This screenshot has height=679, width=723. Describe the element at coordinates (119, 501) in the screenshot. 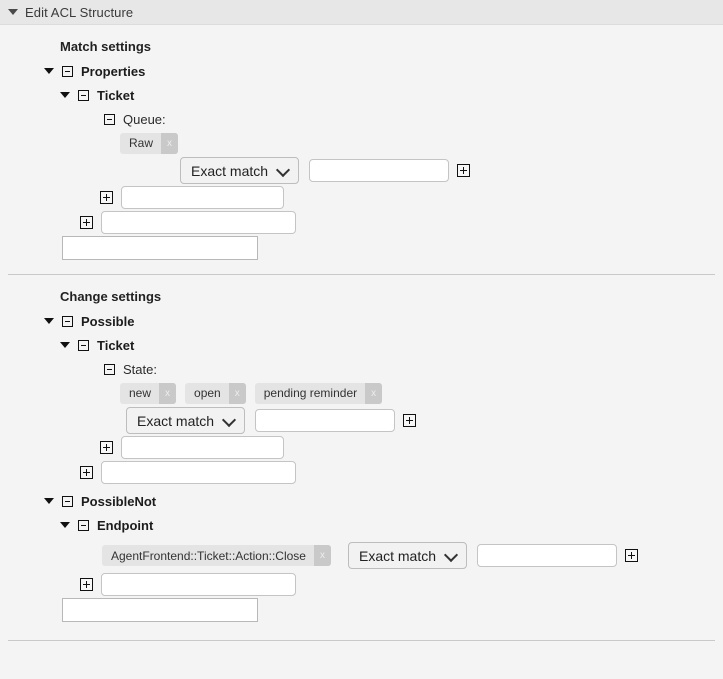

I see `tree-node-label: PossibleNot` at that location.